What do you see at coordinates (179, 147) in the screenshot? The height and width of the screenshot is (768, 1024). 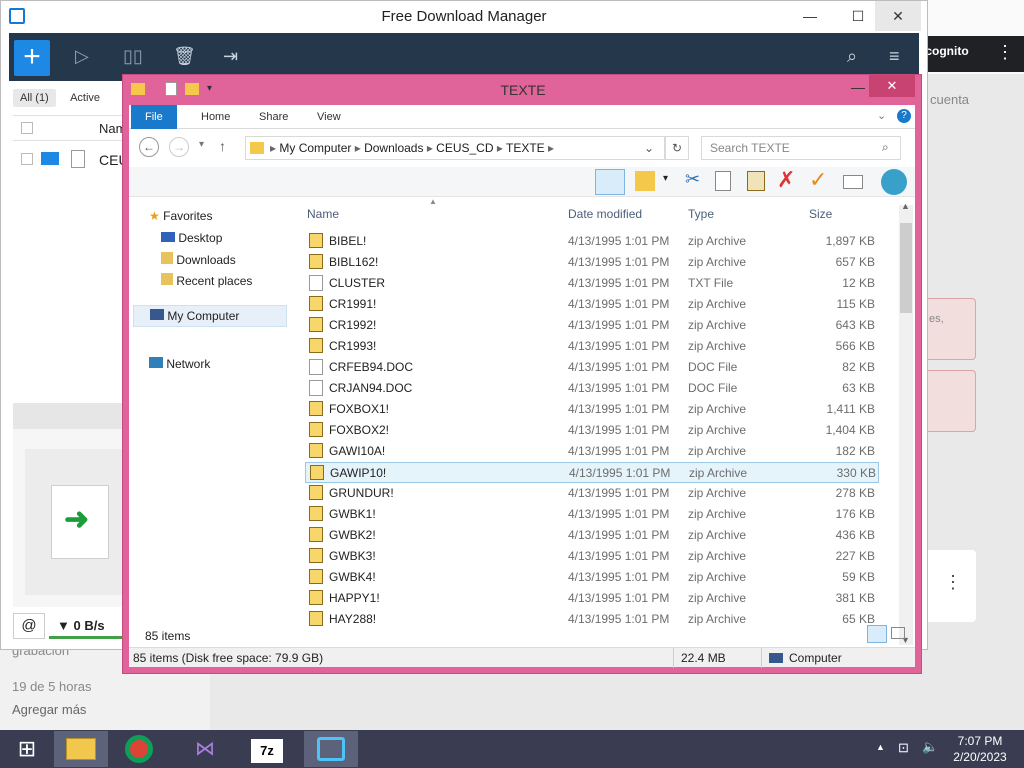 I see `forward-icon: →` at bounding box center [179, 147].